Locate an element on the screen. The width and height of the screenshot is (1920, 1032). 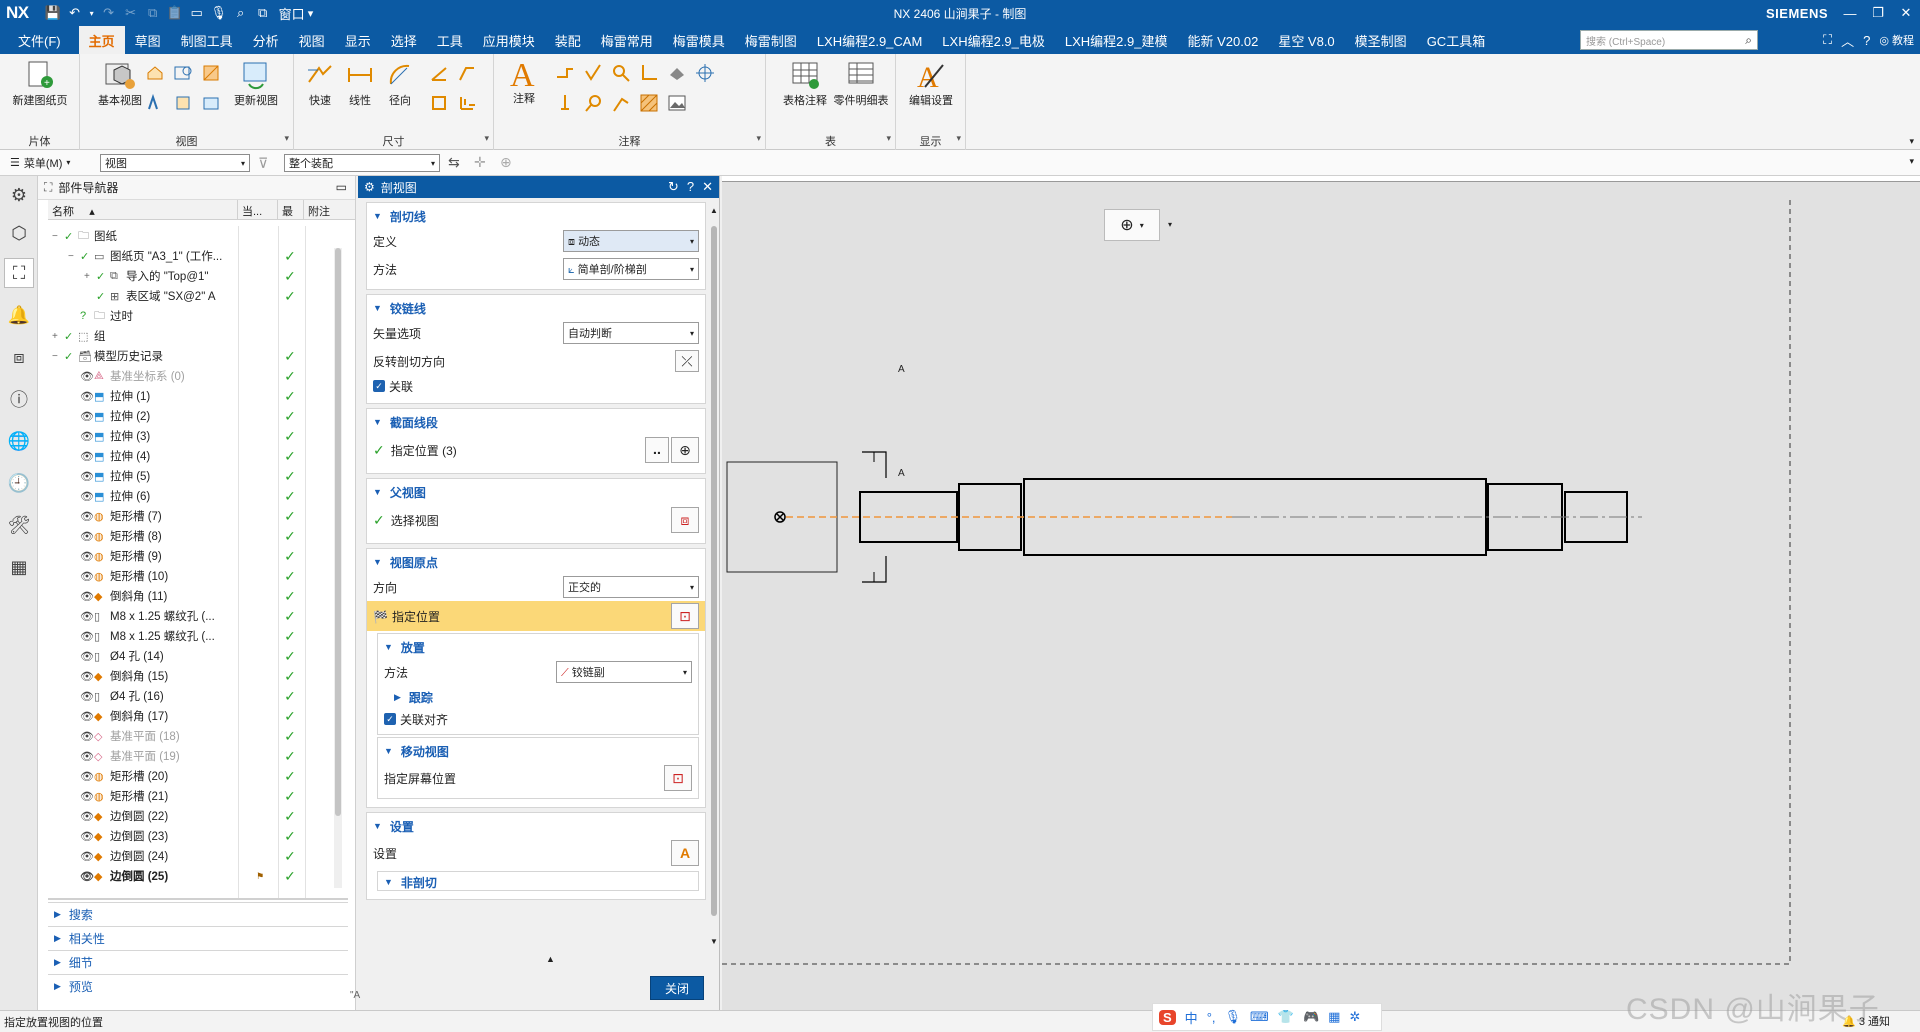
navigator-row: 👁 ◍ 矩形槽 (7) ✓ is located at coordinates (198, 516).